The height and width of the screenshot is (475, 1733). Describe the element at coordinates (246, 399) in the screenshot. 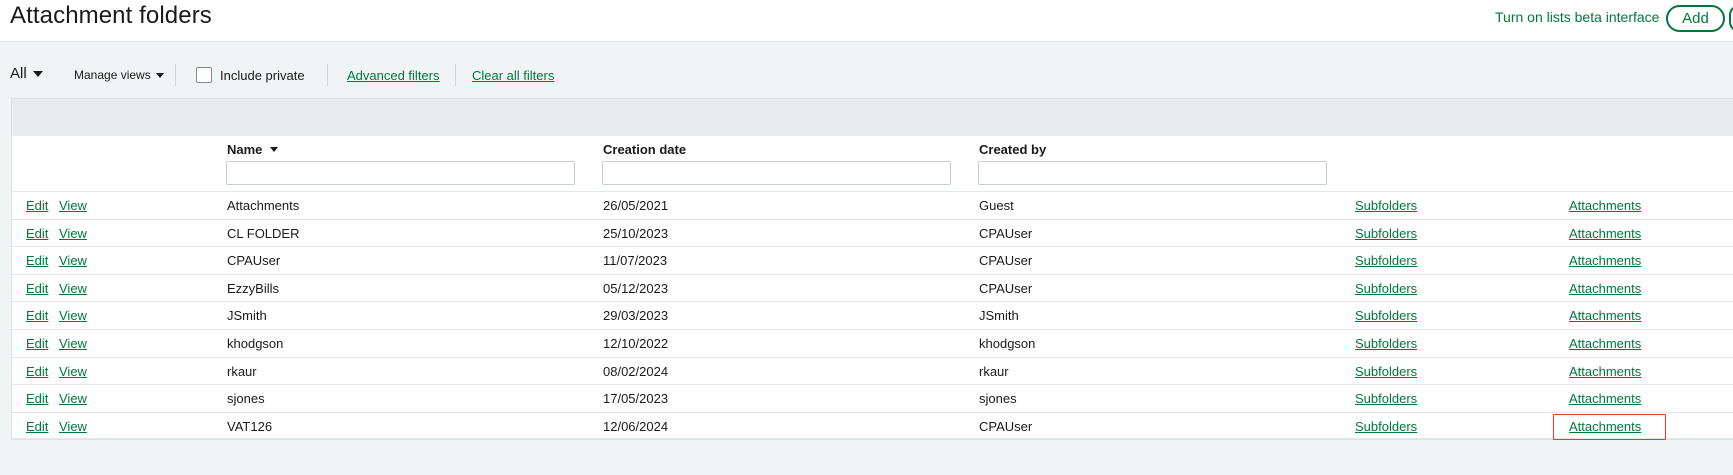

I see `folder-name: sjones` at that location.